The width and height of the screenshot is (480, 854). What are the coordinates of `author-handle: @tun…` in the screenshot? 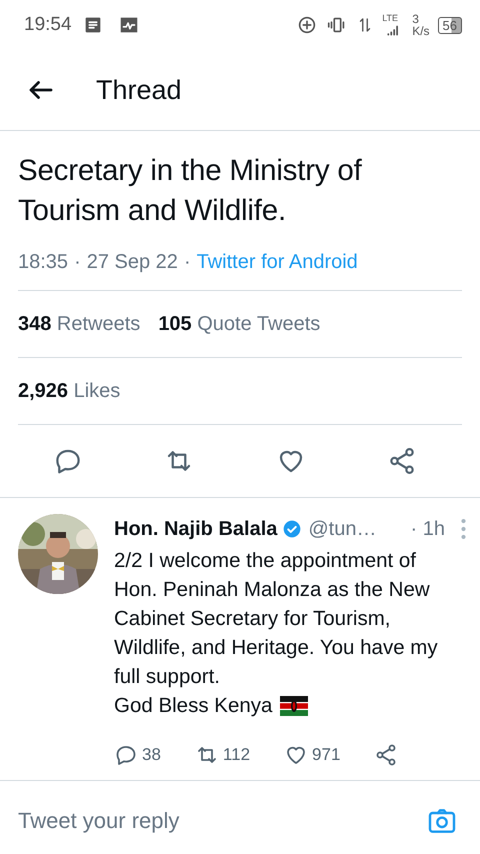 It's located at (342, 529).